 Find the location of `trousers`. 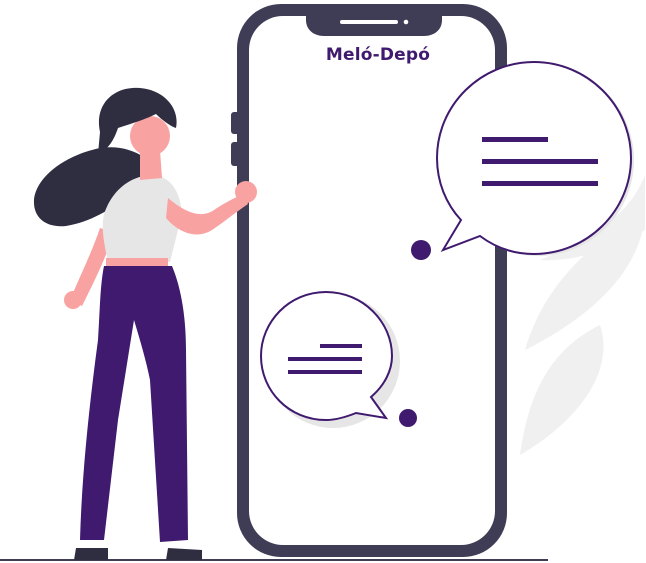

trousers is located at coordinates (134, 404).